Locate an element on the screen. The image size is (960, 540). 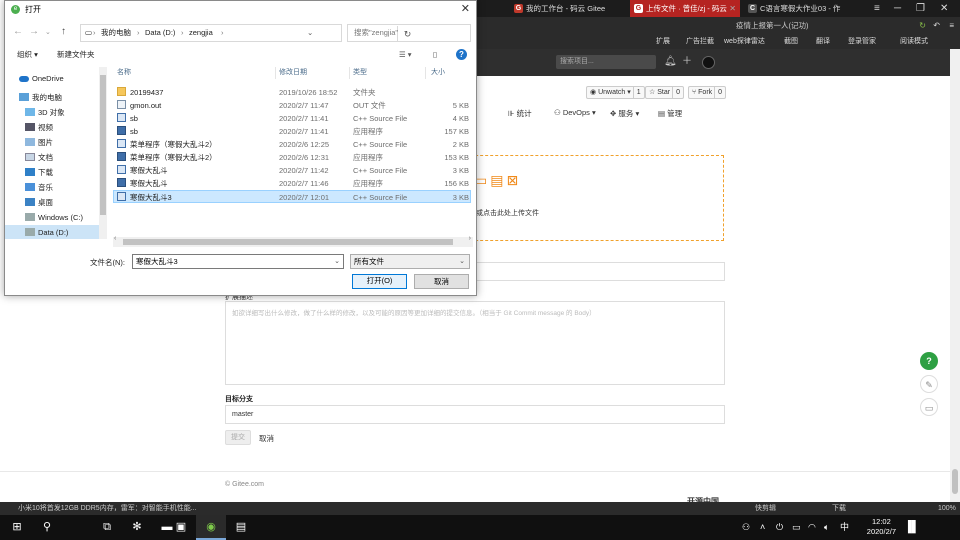
bookmark-adblock: 广告拦截 is located at coordinates (700, 42).